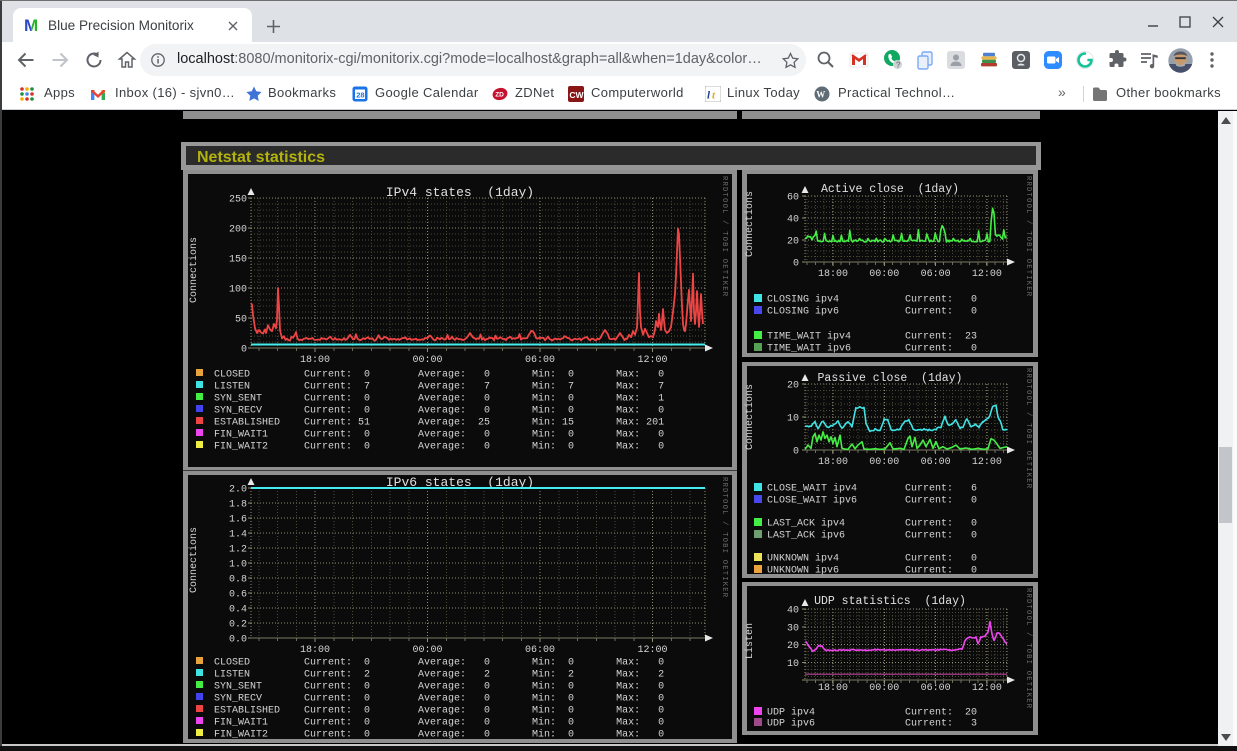 This screenshot has width=1237, height=751. Describe the element at coordinates (872, 337) in the screenshot. I see `svg-text:TIME_WAIT ipv4 Current: TIME_WAIT ipv4 Current: 23` at that location.